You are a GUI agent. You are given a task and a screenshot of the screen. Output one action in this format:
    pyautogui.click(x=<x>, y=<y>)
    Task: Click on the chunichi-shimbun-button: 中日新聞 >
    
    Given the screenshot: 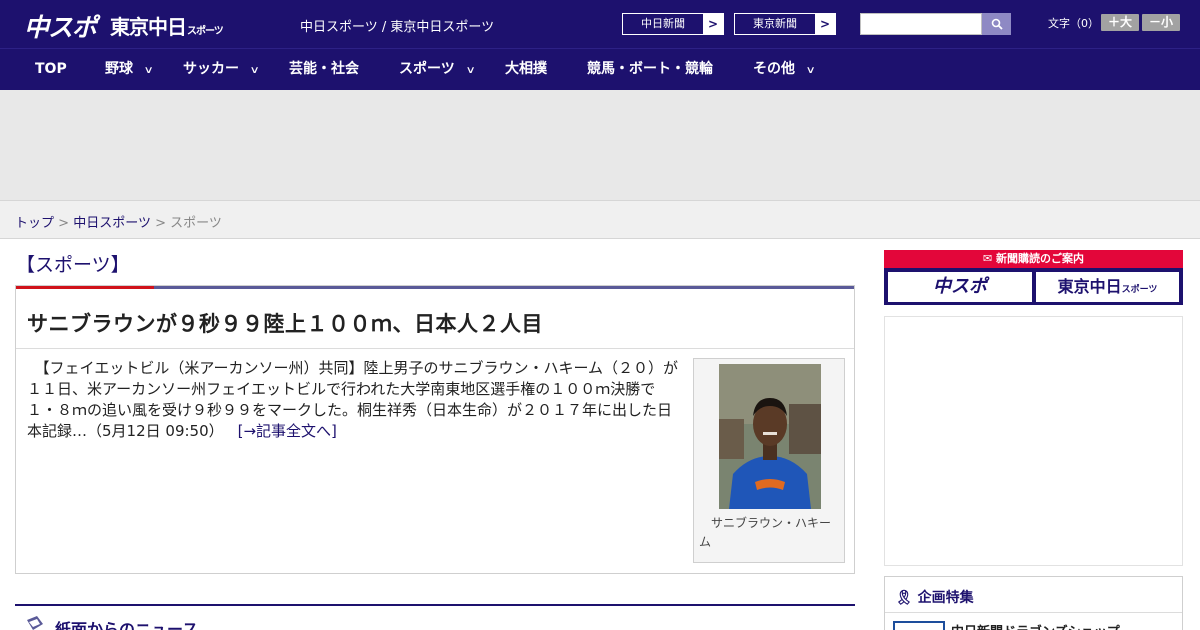 What is the action you would take?
    pyautogui.click(x=673, y=24)
    